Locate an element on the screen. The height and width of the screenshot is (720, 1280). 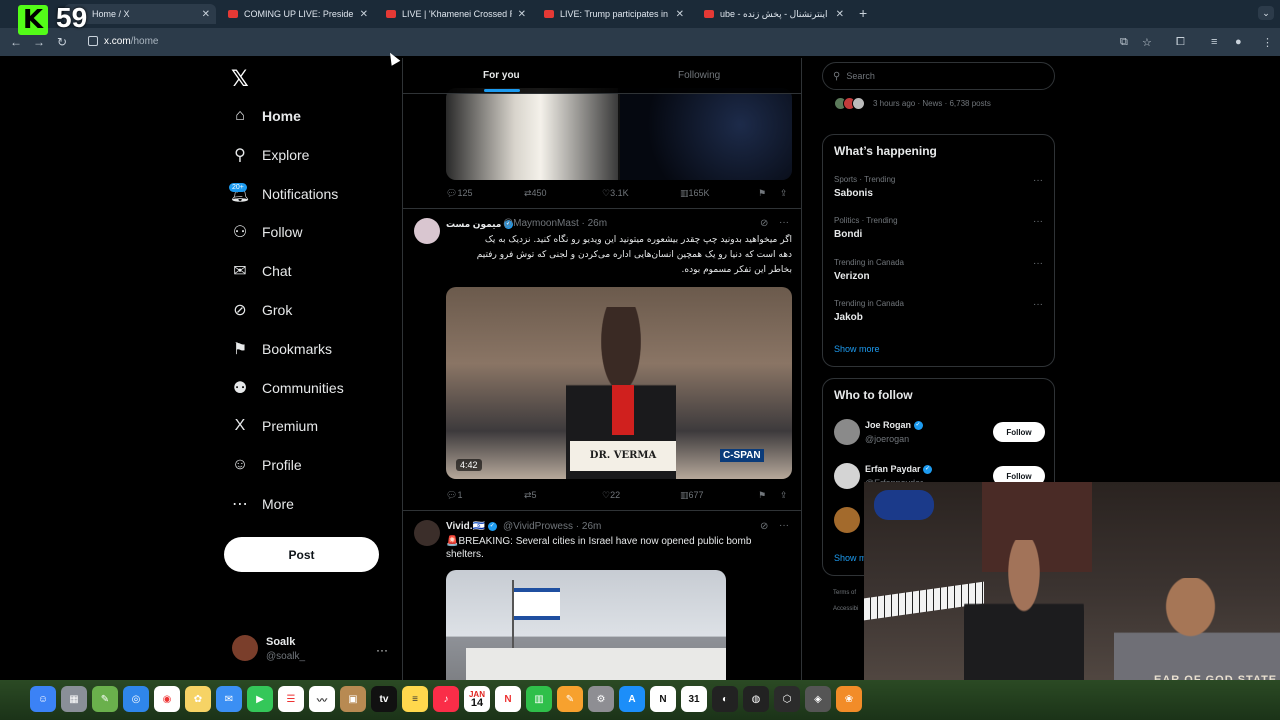
apple-tv-icon: tv is located at coordinates (384, 699).